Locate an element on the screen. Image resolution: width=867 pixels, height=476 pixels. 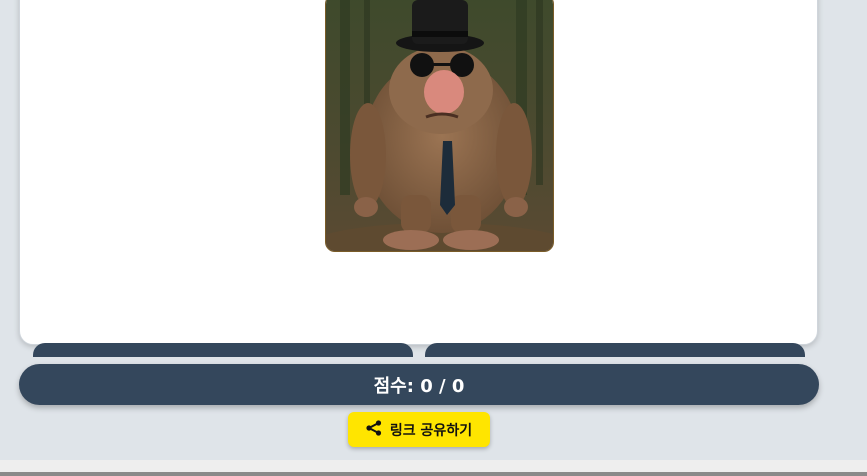
choice-button-left is located at coordinates (223, 350).